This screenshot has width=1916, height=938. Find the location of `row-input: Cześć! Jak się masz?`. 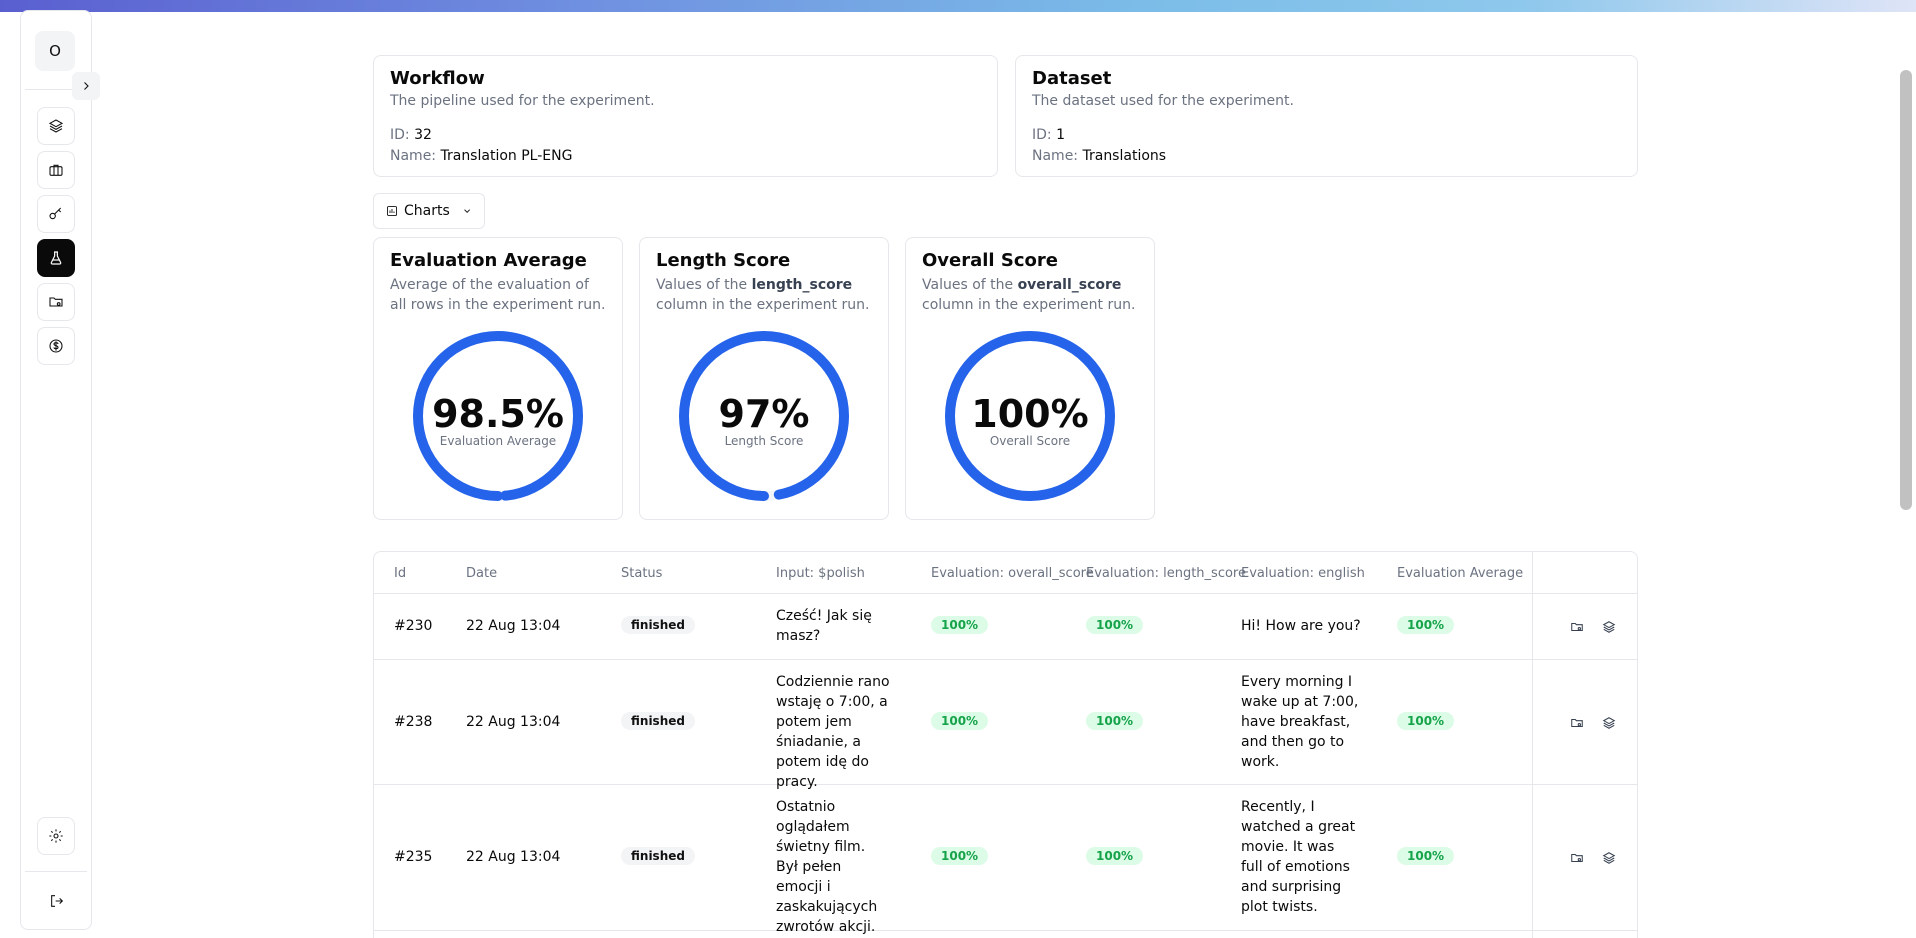

row-input: Cześć! Jak się masz? is located at coordinates (824, 626).